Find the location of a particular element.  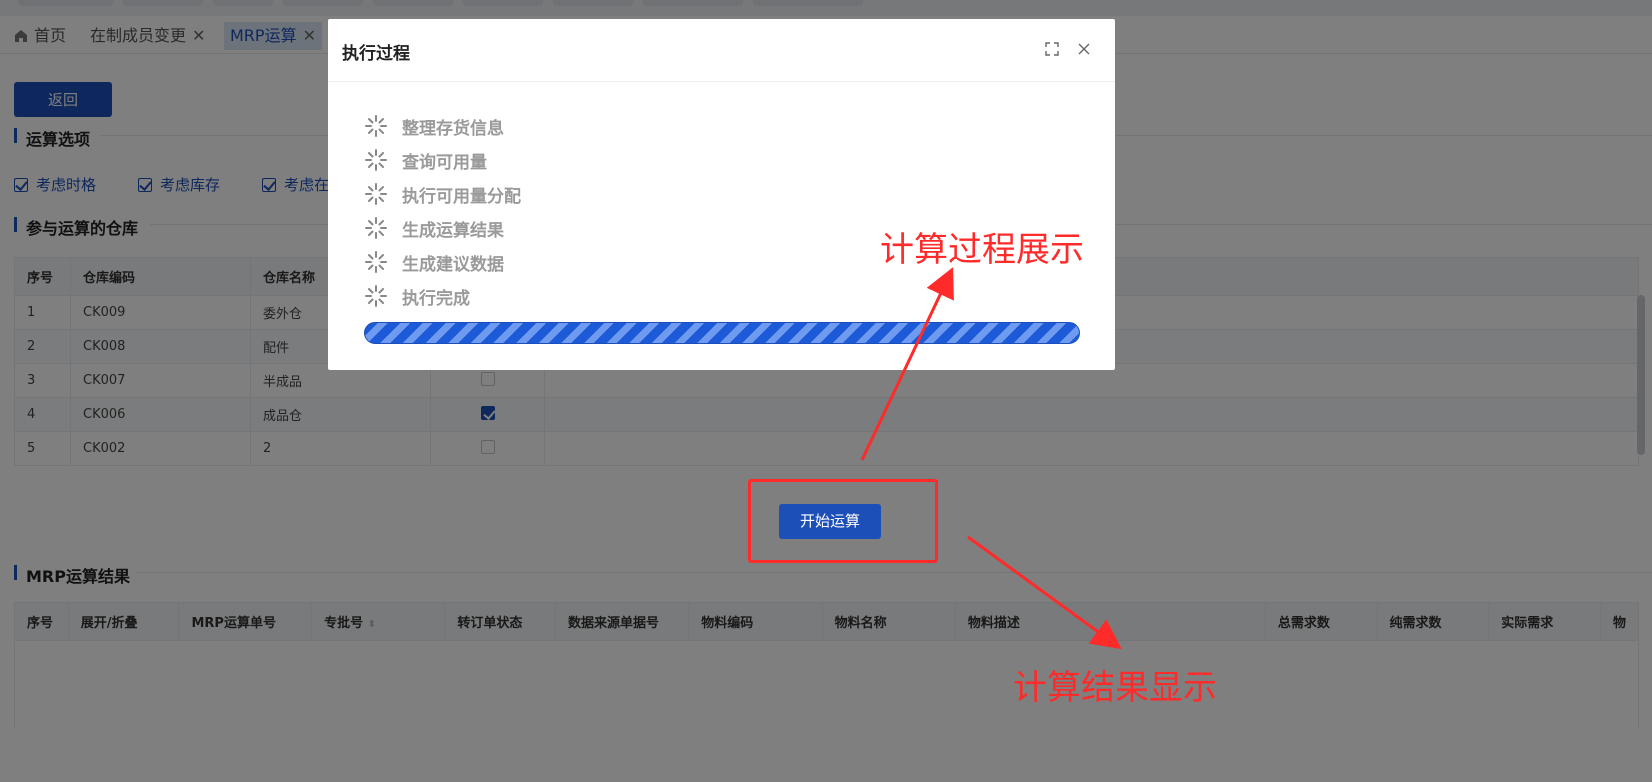

step-label: 查询可用量 is located at coordinates (444, 162).